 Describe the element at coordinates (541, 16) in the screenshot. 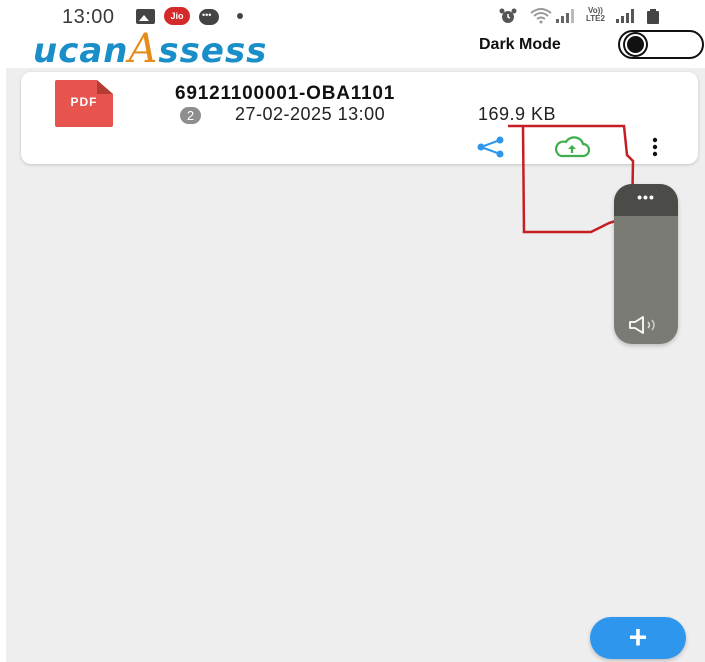

I see `wifi-icon` at that location.